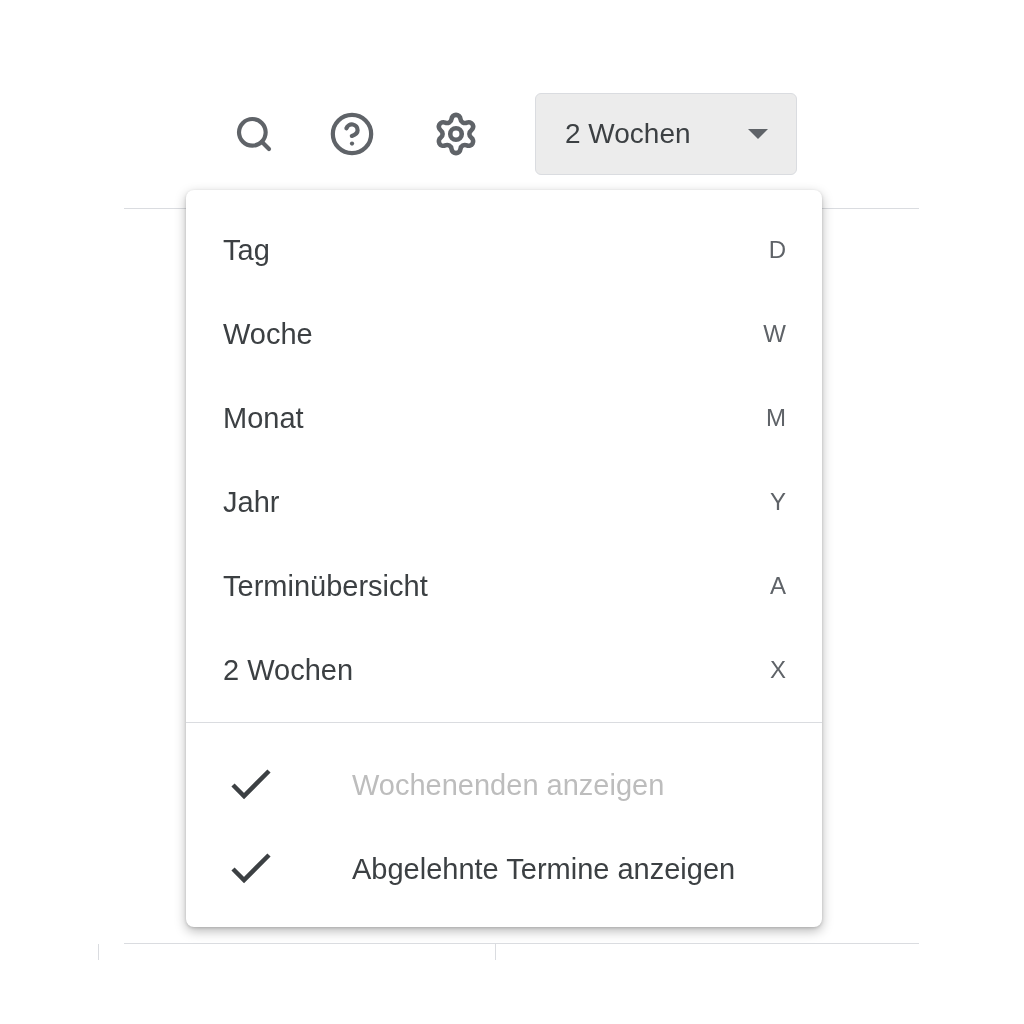 This screenshot has height=1024, width=1024. What do you see at coordinates (774, 334) in the screenshot?
I see `shortcut-key: W` at bounding box center [774, 334].